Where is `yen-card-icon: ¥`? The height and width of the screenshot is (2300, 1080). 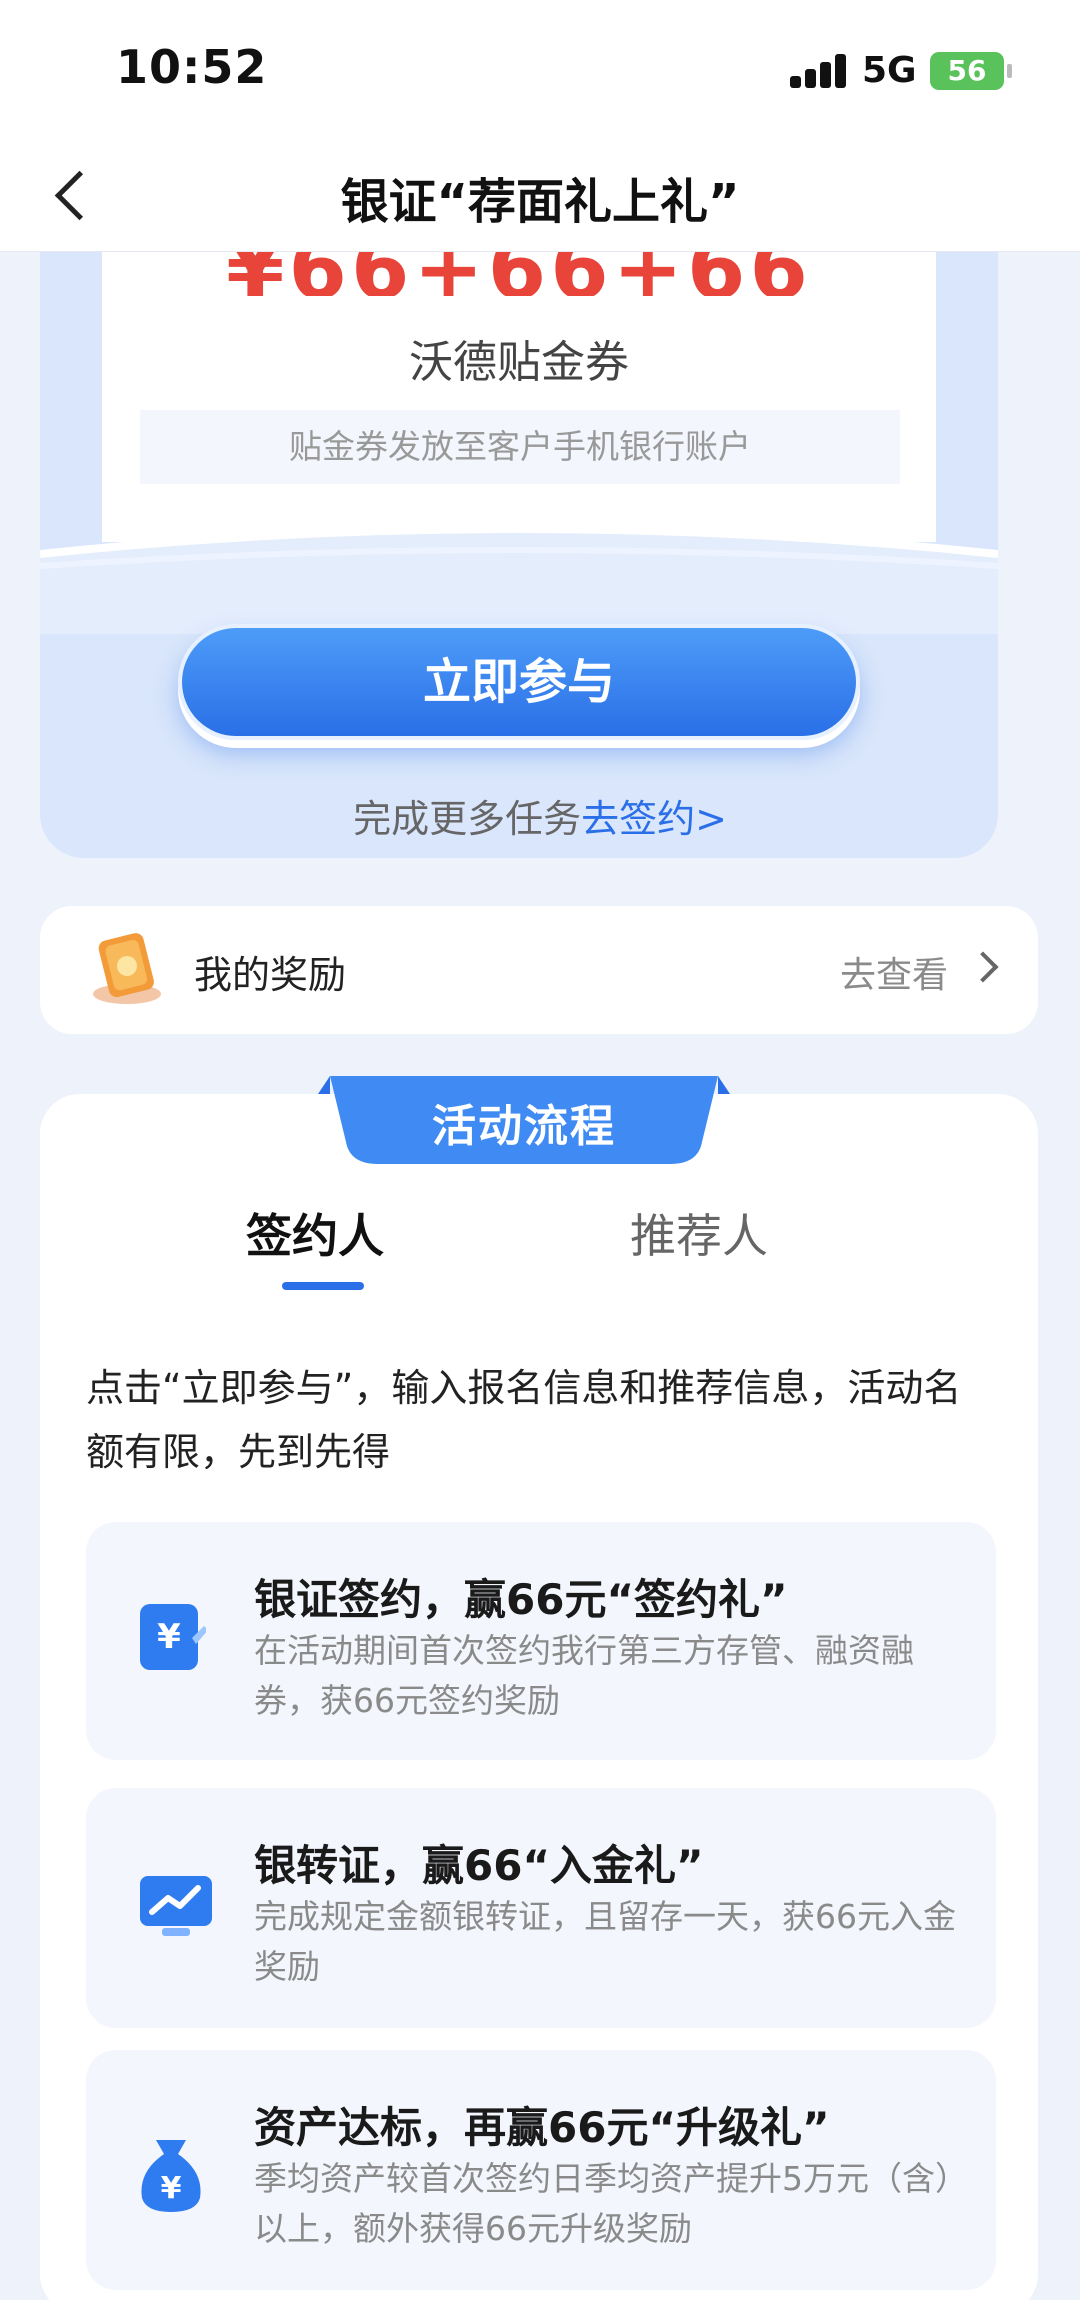 yen-card-icon: ¥ is located at coordinates (173, 1637).